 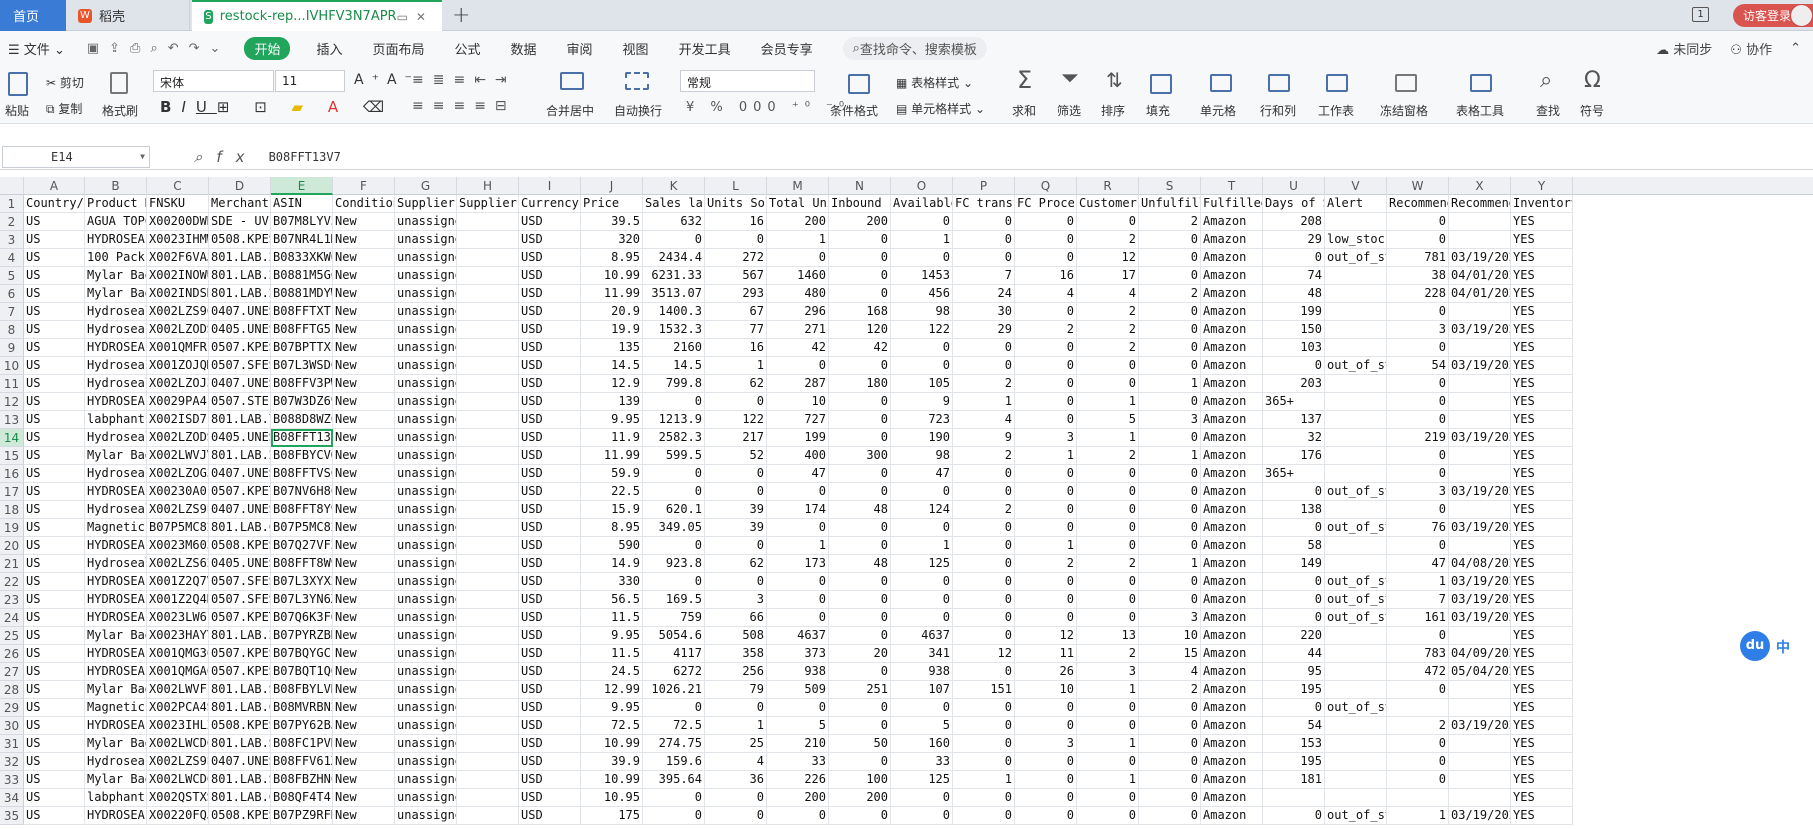 I want to click on cell-R29: 0, so click(x=1108, y=708).